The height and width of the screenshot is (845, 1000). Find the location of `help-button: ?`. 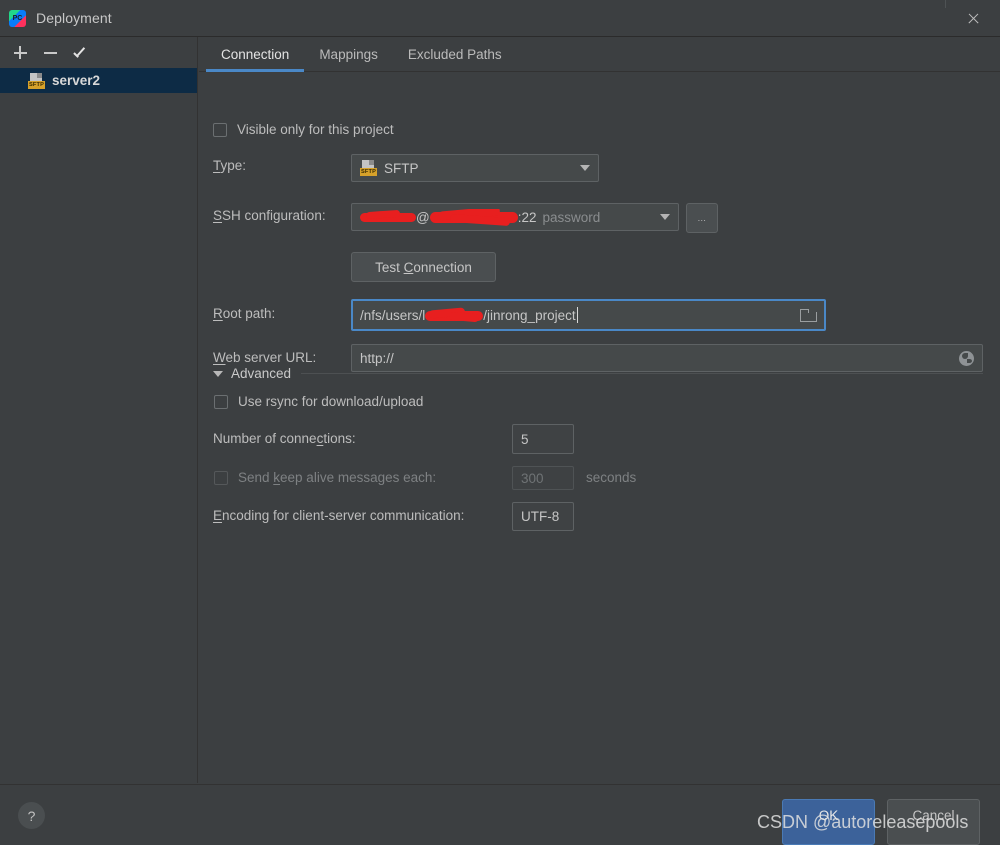

help-button: ? is located at coordinates (31, 815).